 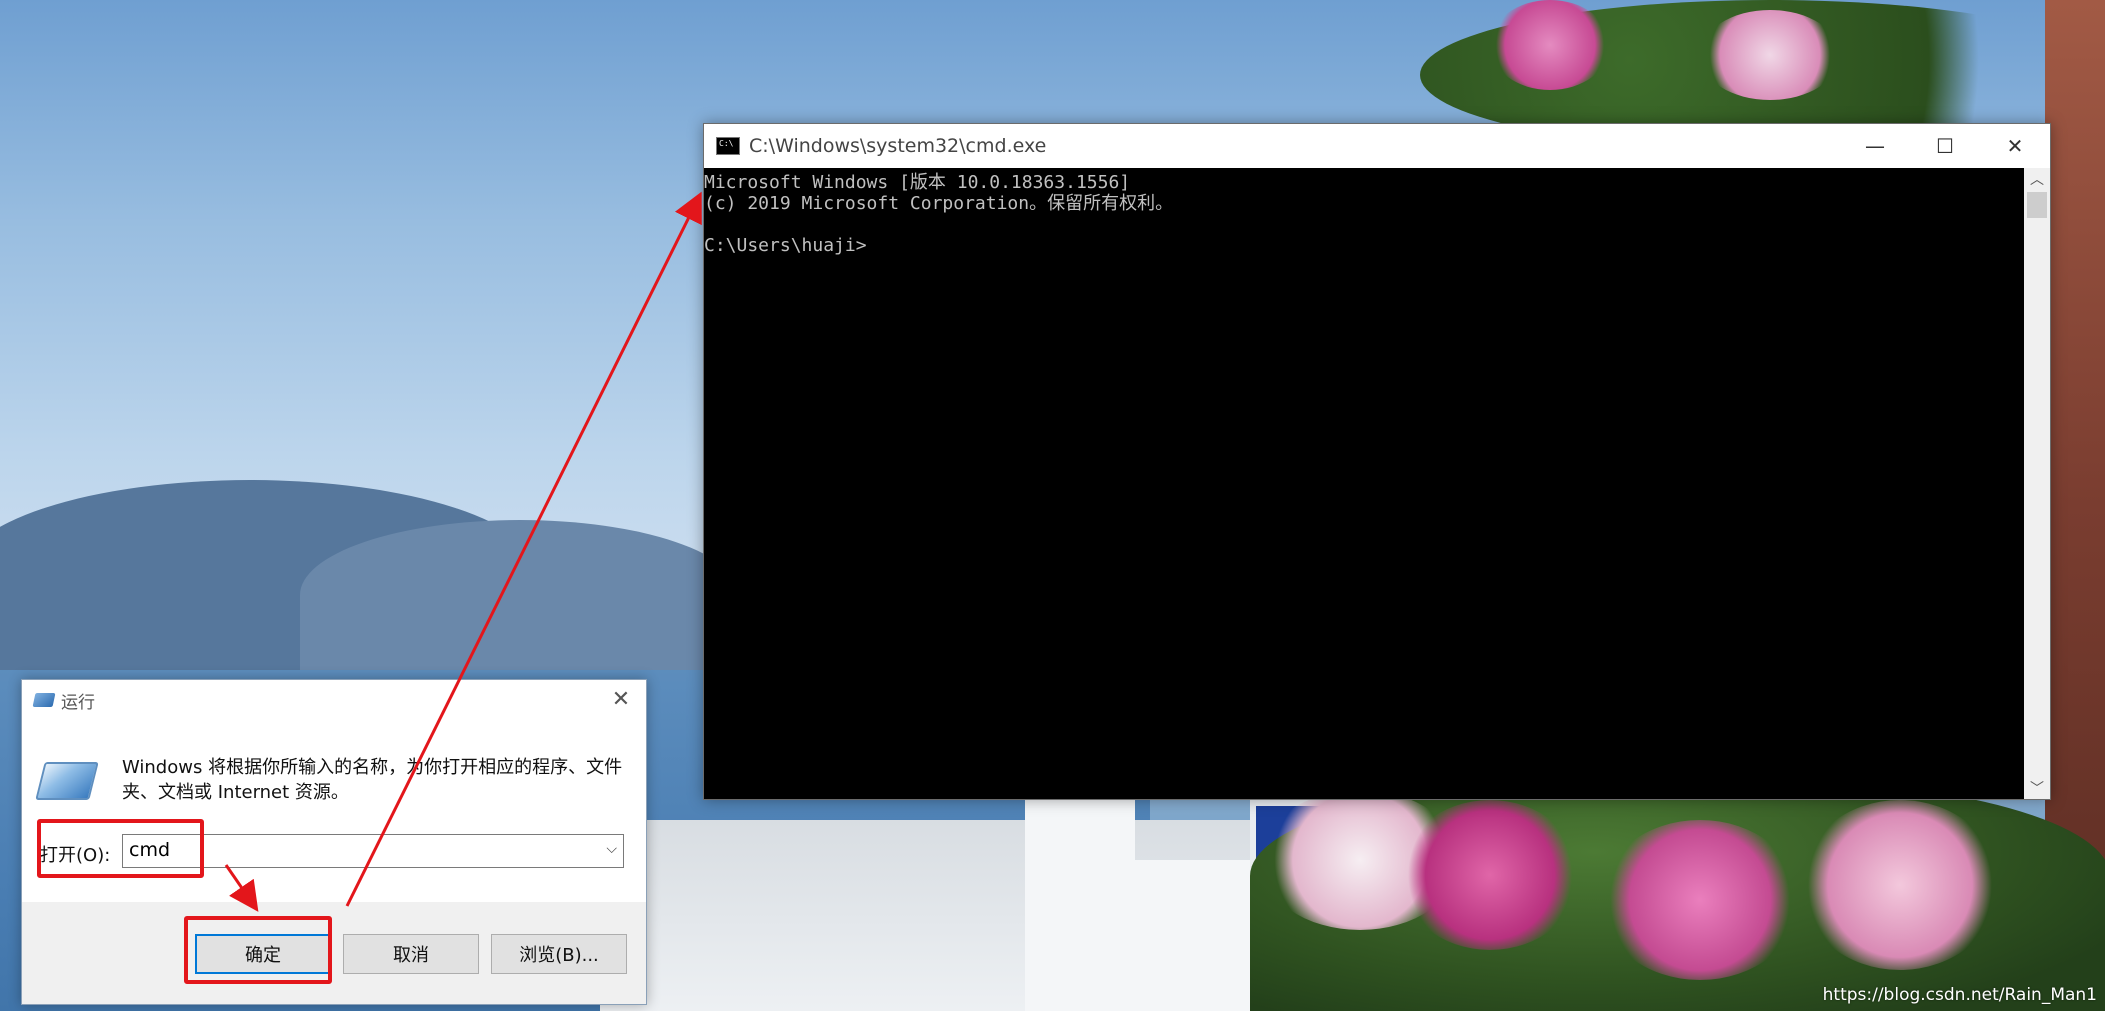 I want to click on cancel-button: 取消, so click(x=411, y=954).